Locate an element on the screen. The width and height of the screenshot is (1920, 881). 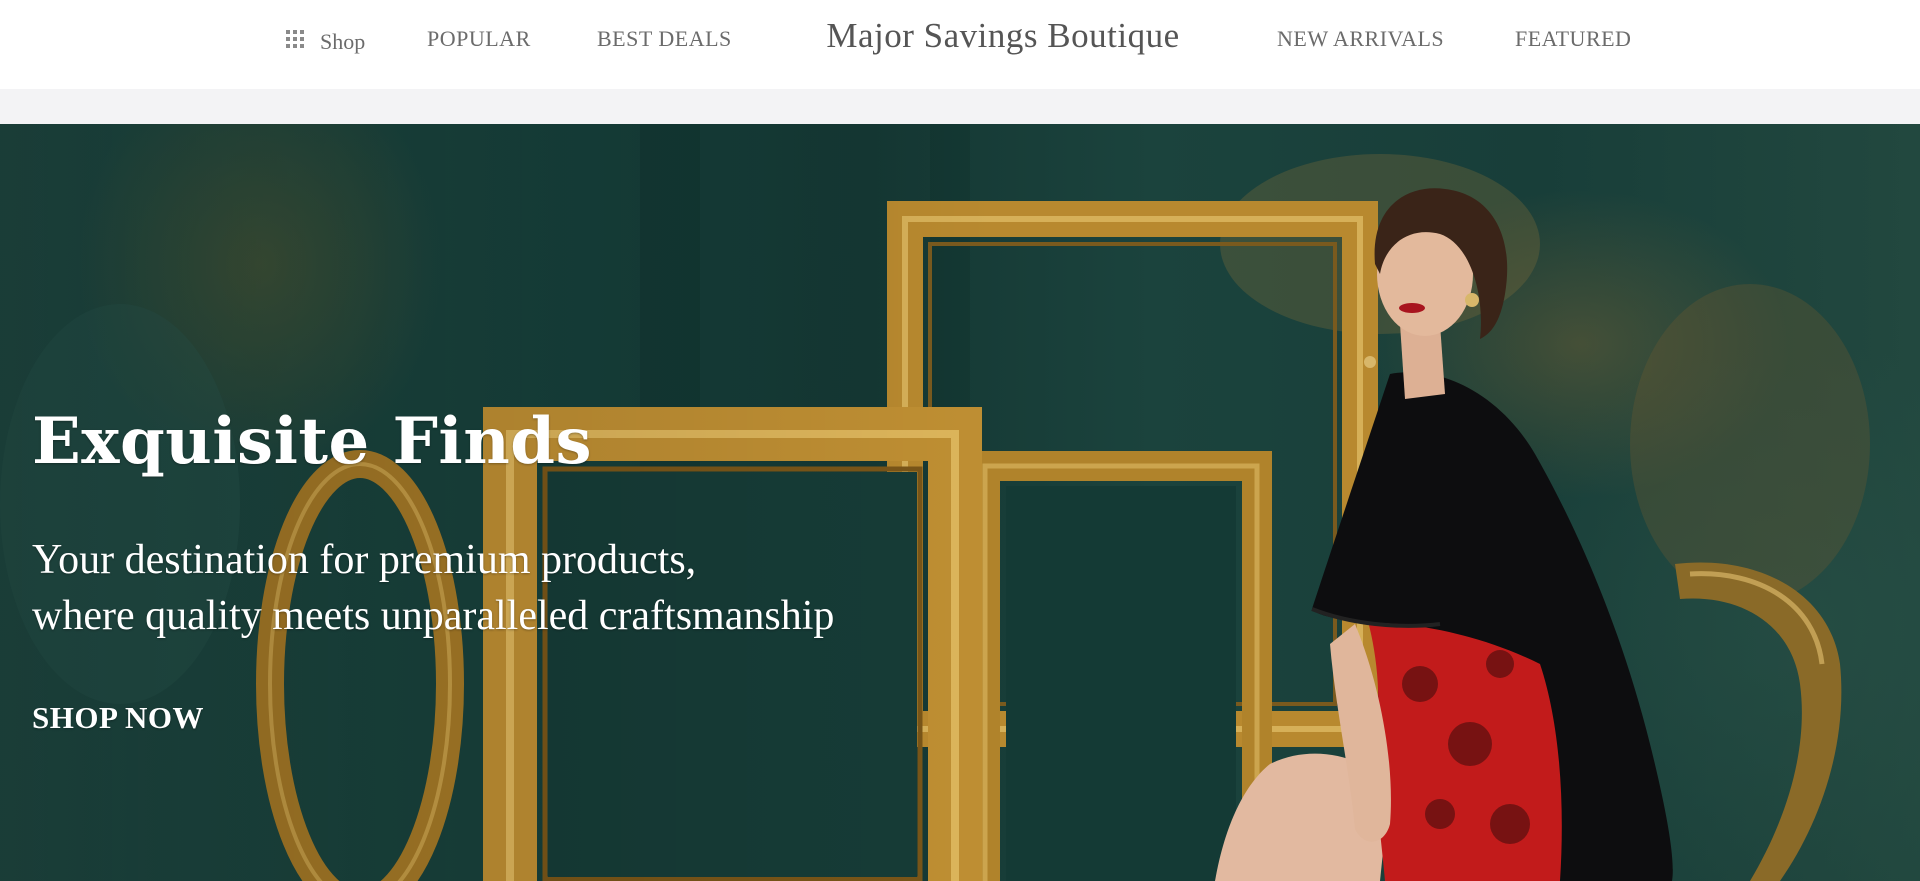
nav-link-popular: POPULAR is located at coordinates (479, 39).